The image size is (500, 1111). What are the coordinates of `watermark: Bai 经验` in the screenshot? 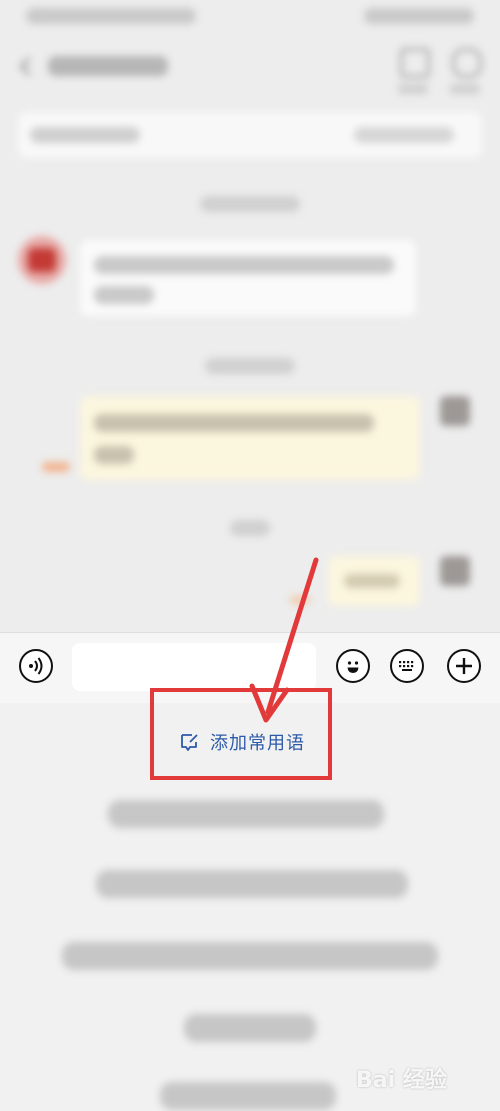 It's located at (401, 1078).